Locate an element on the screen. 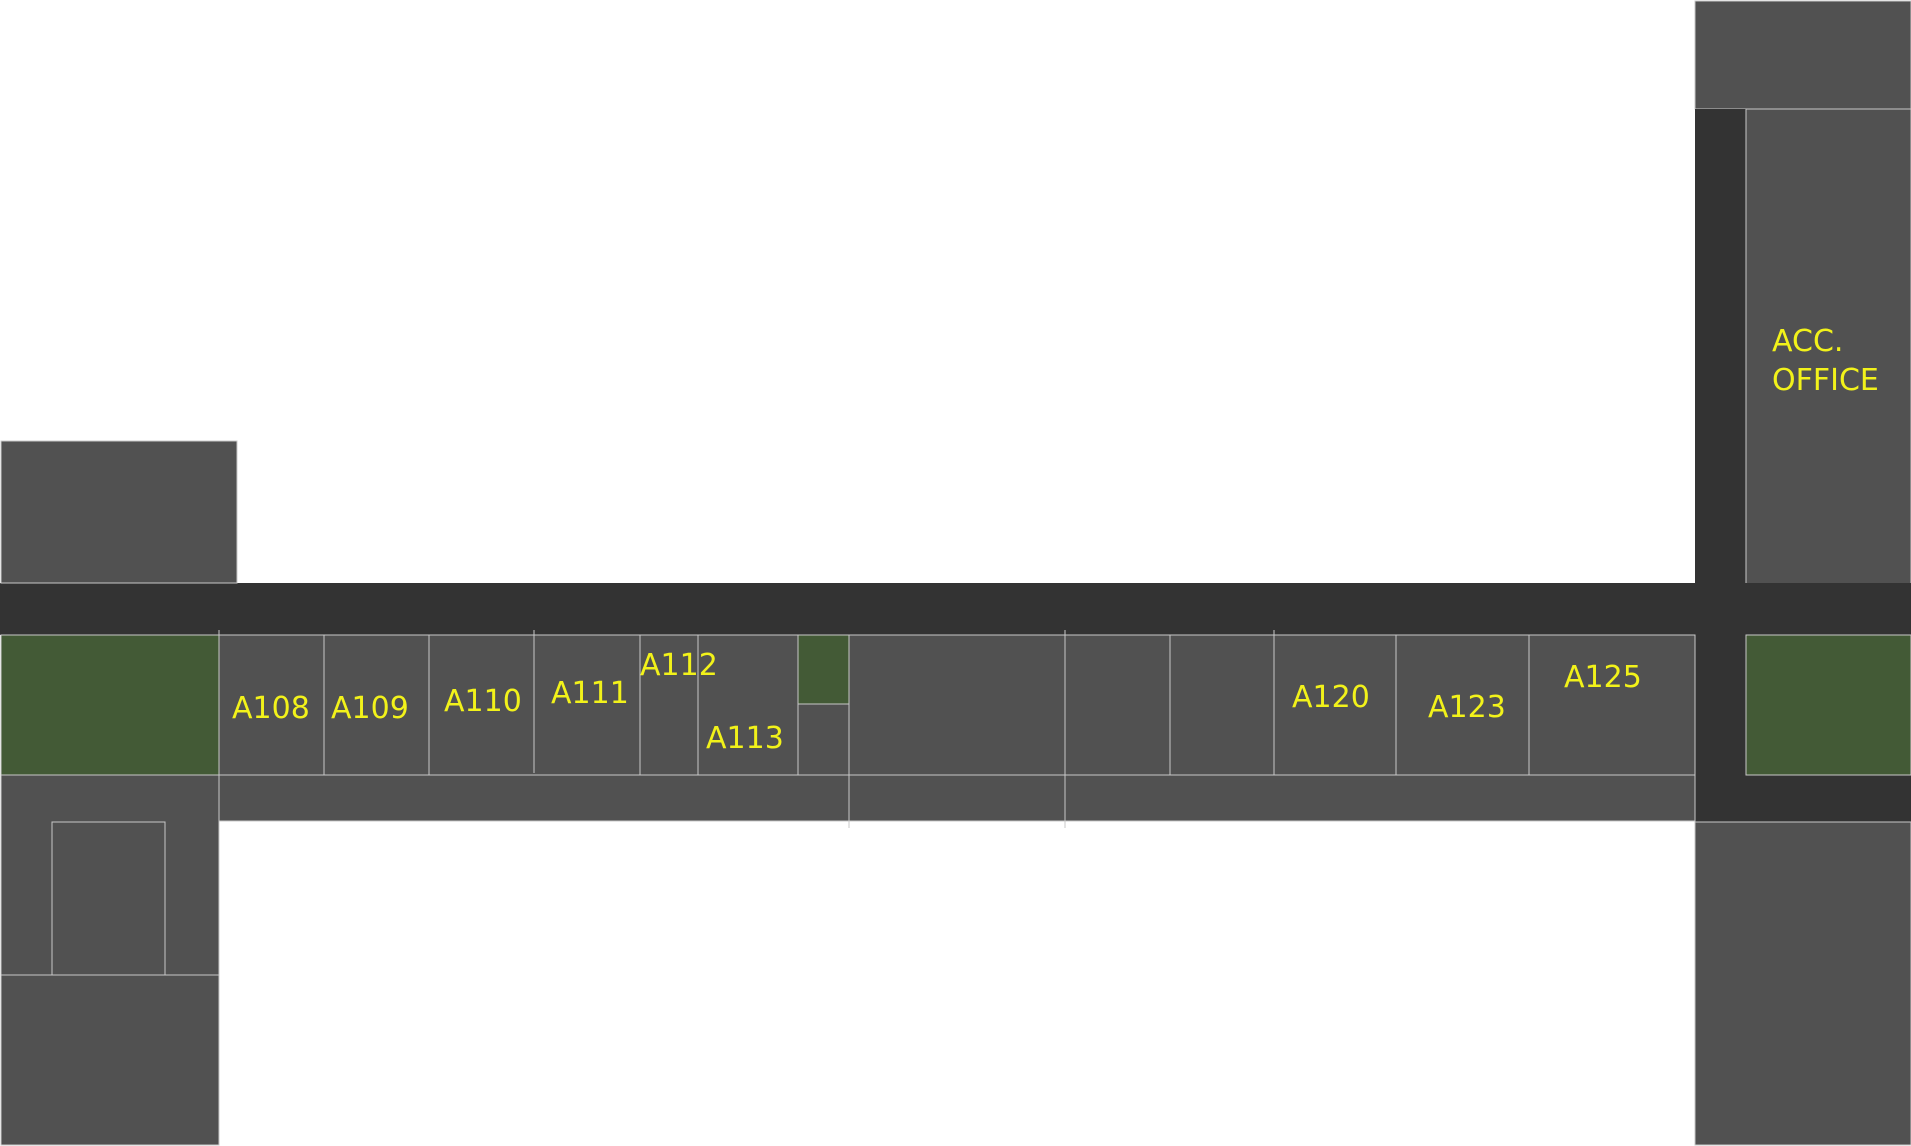 Image resolution: width=1911 pixels, height=1146 pixels. green-area-right is located at coordinates (1828, 705).